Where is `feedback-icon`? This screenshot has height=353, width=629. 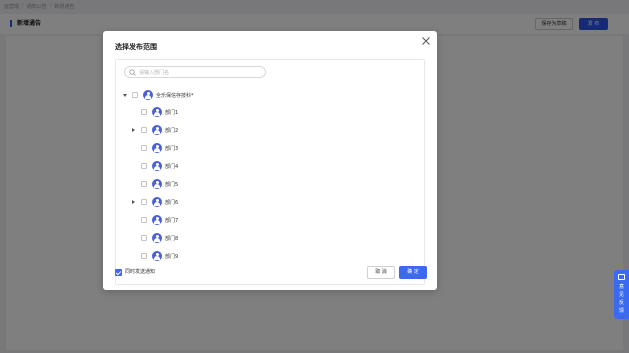 feedback-icon is located at coordinates (621, 277).